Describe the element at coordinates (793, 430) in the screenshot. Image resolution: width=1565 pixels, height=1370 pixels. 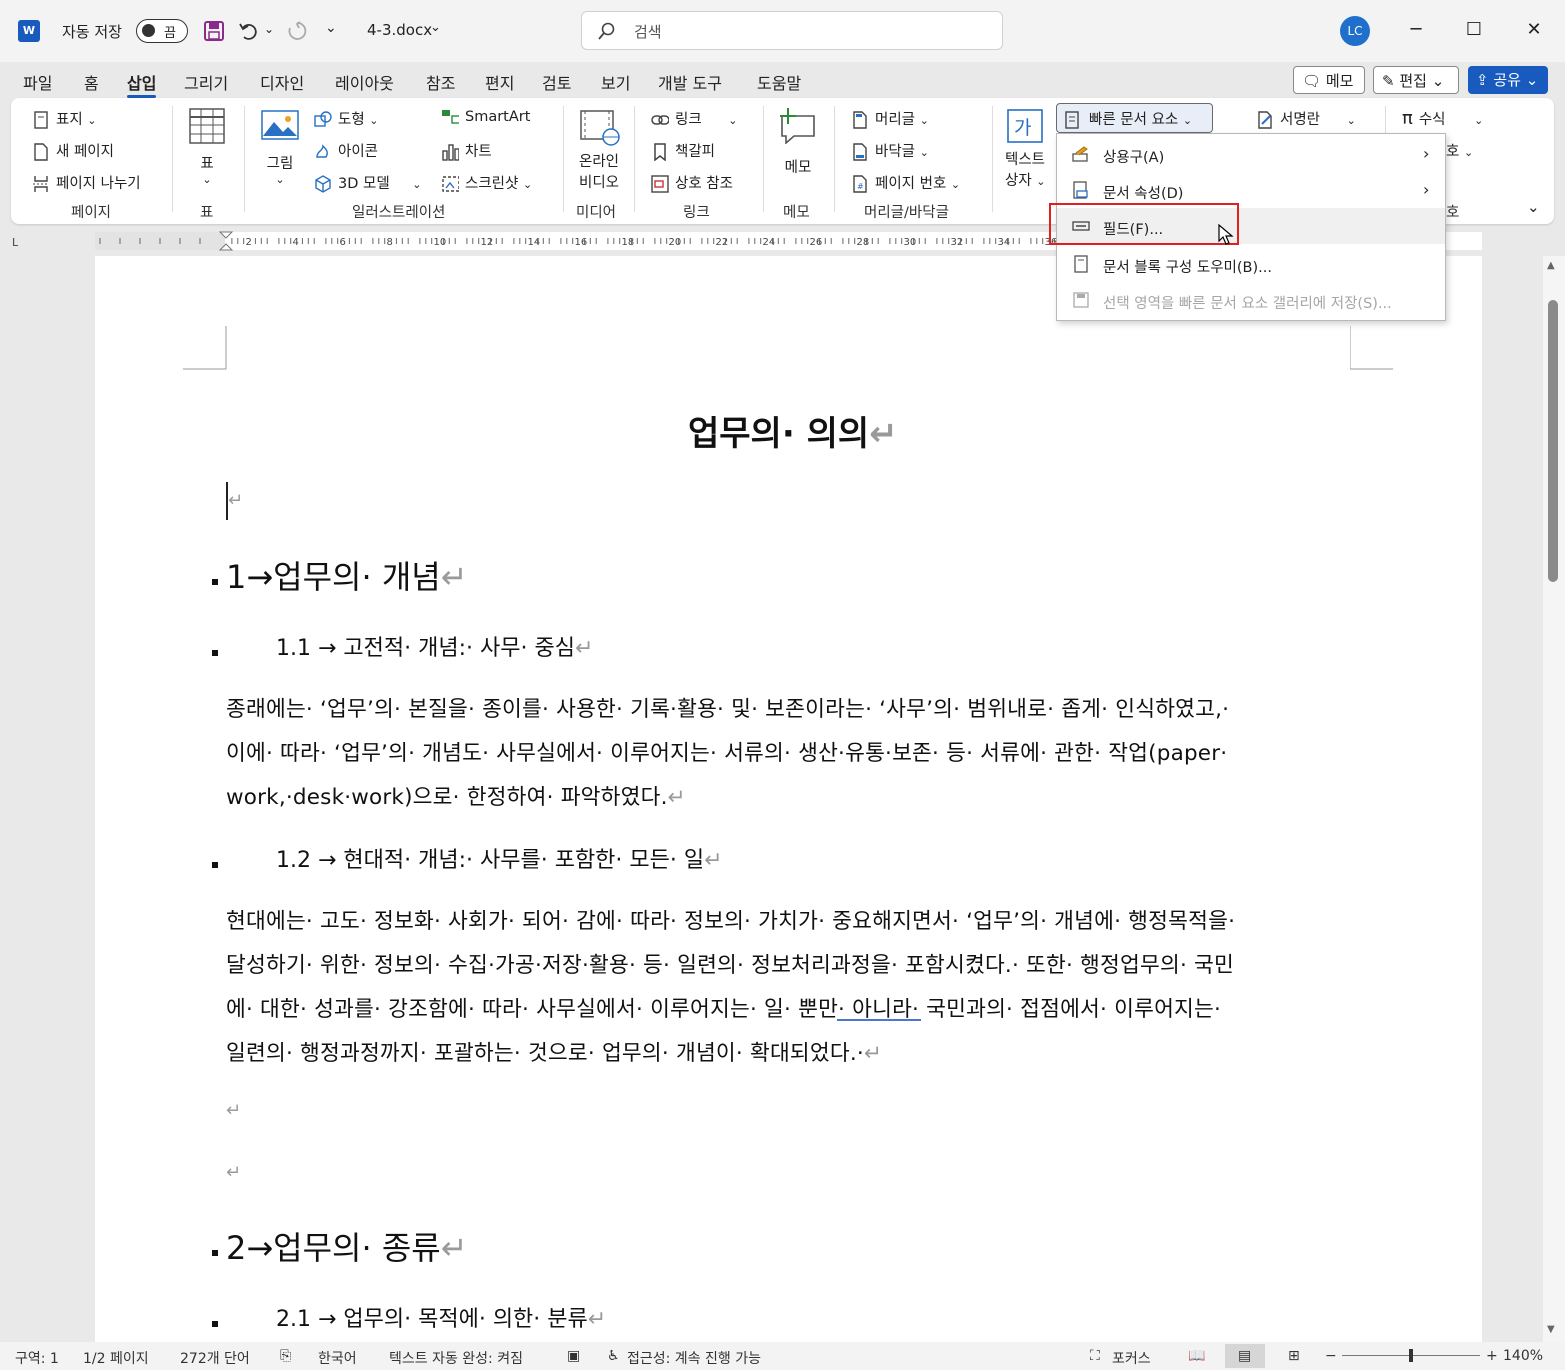
I see `document-title: 업무의· 의의↵` at that location.